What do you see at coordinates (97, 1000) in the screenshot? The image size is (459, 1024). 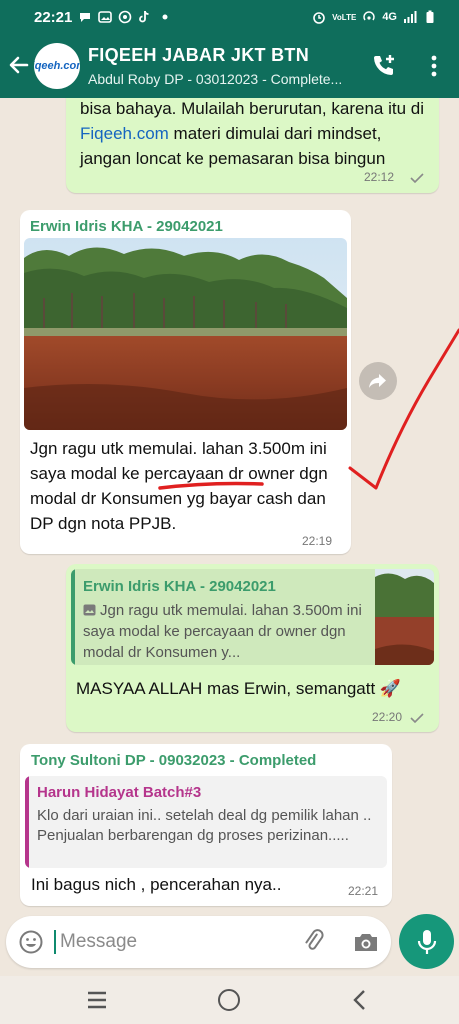 I see `recent-apps-icon` at bounding box center [97, 1000].